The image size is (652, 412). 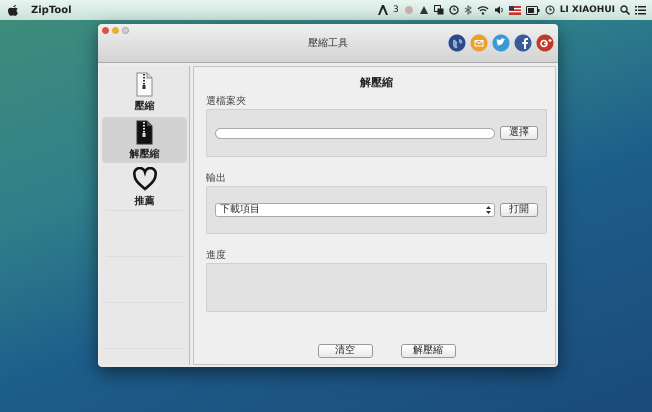 What do you see at coordinates (216, 255) in the screenshot?
I see `group-label: 進度` at bounding box center [216, 255].